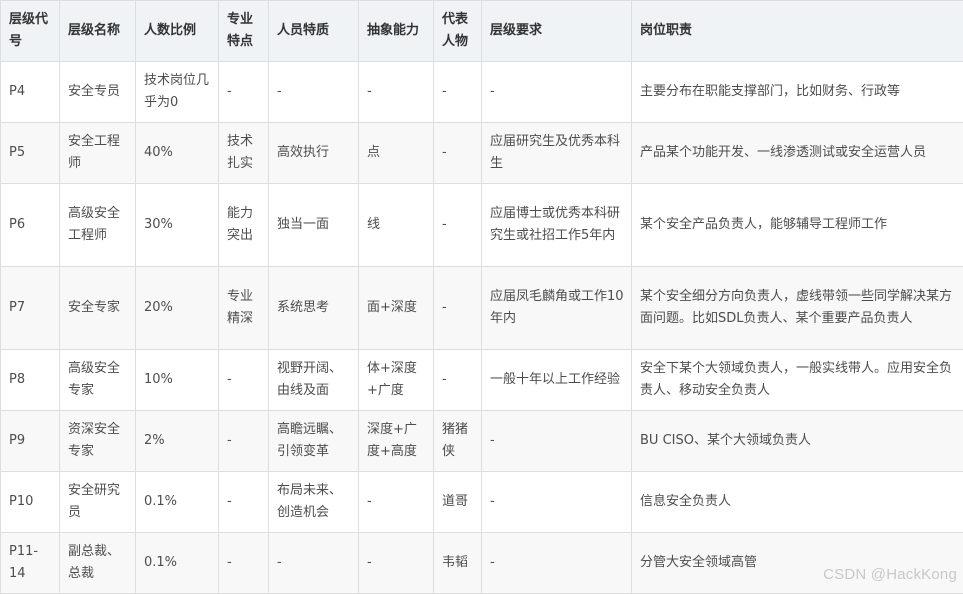  What do you see at coordinates (177, 153) in the screenshot?
I see `cell-ratio: 40%` at bounding box center [177, 153].